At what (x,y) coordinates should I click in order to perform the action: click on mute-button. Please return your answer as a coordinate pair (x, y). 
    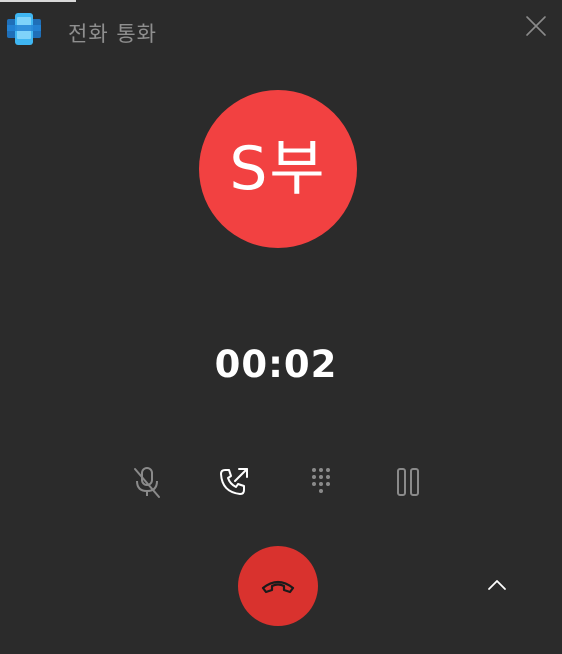
    Looking at the image, I should click on (147, 482).